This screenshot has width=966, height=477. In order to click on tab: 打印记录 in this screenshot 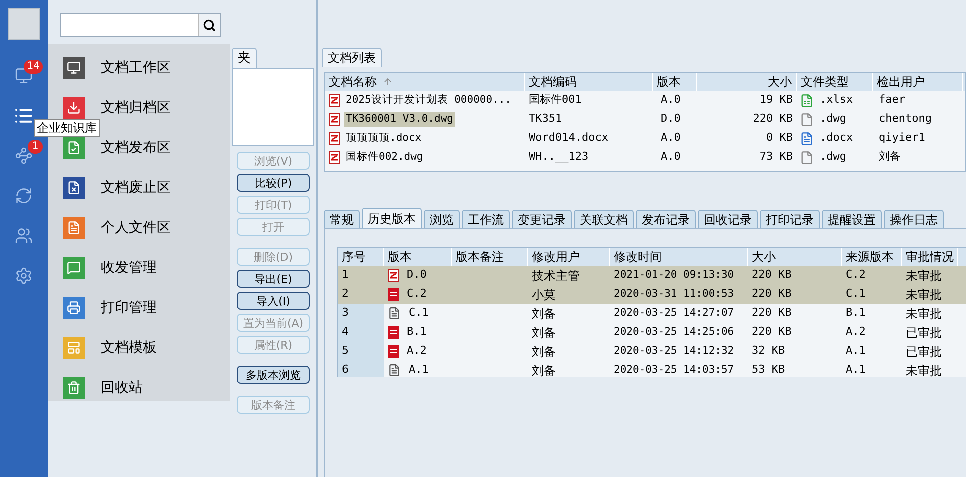, I will do `click(790, 219)`.